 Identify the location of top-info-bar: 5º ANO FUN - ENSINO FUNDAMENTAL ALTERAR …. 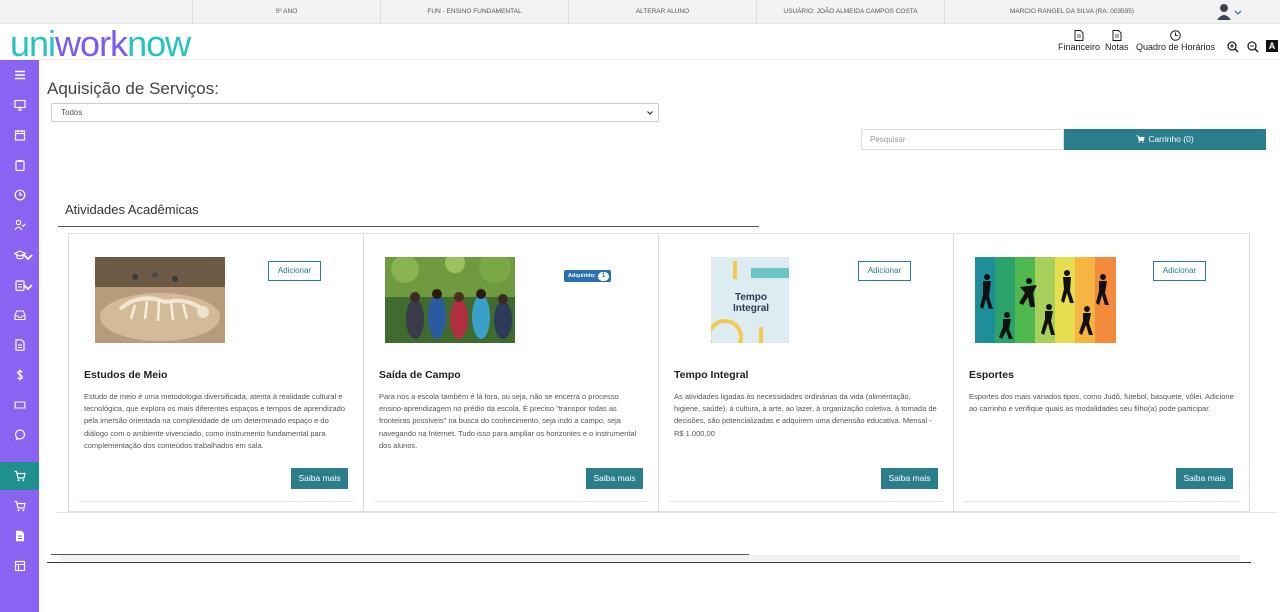
(640, 12).